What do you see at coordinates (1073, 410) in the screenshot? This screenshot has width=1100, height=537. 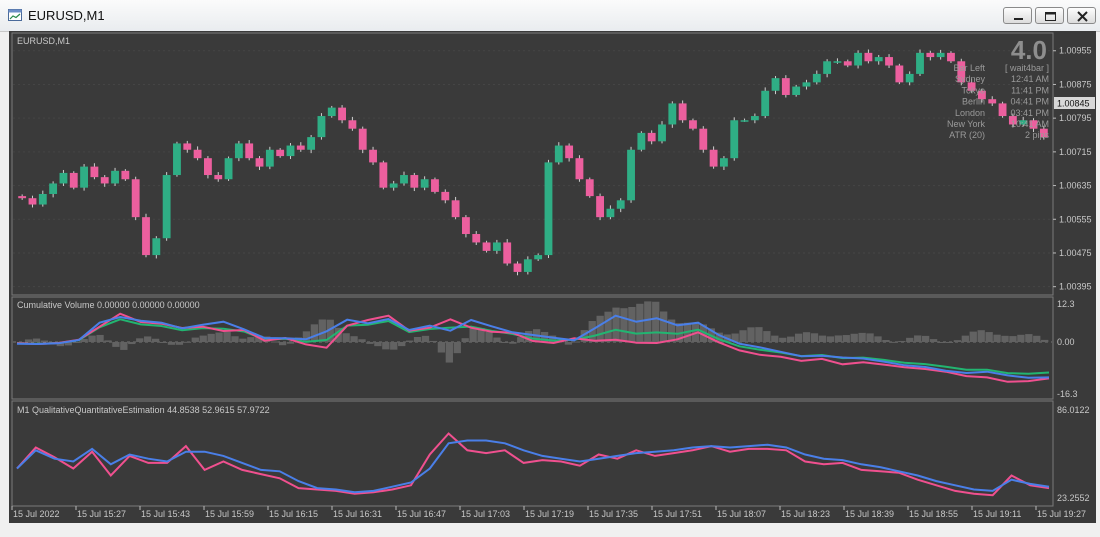 I see `qqe-tick-top: 86.0122` at bounding box center [1073, 410].